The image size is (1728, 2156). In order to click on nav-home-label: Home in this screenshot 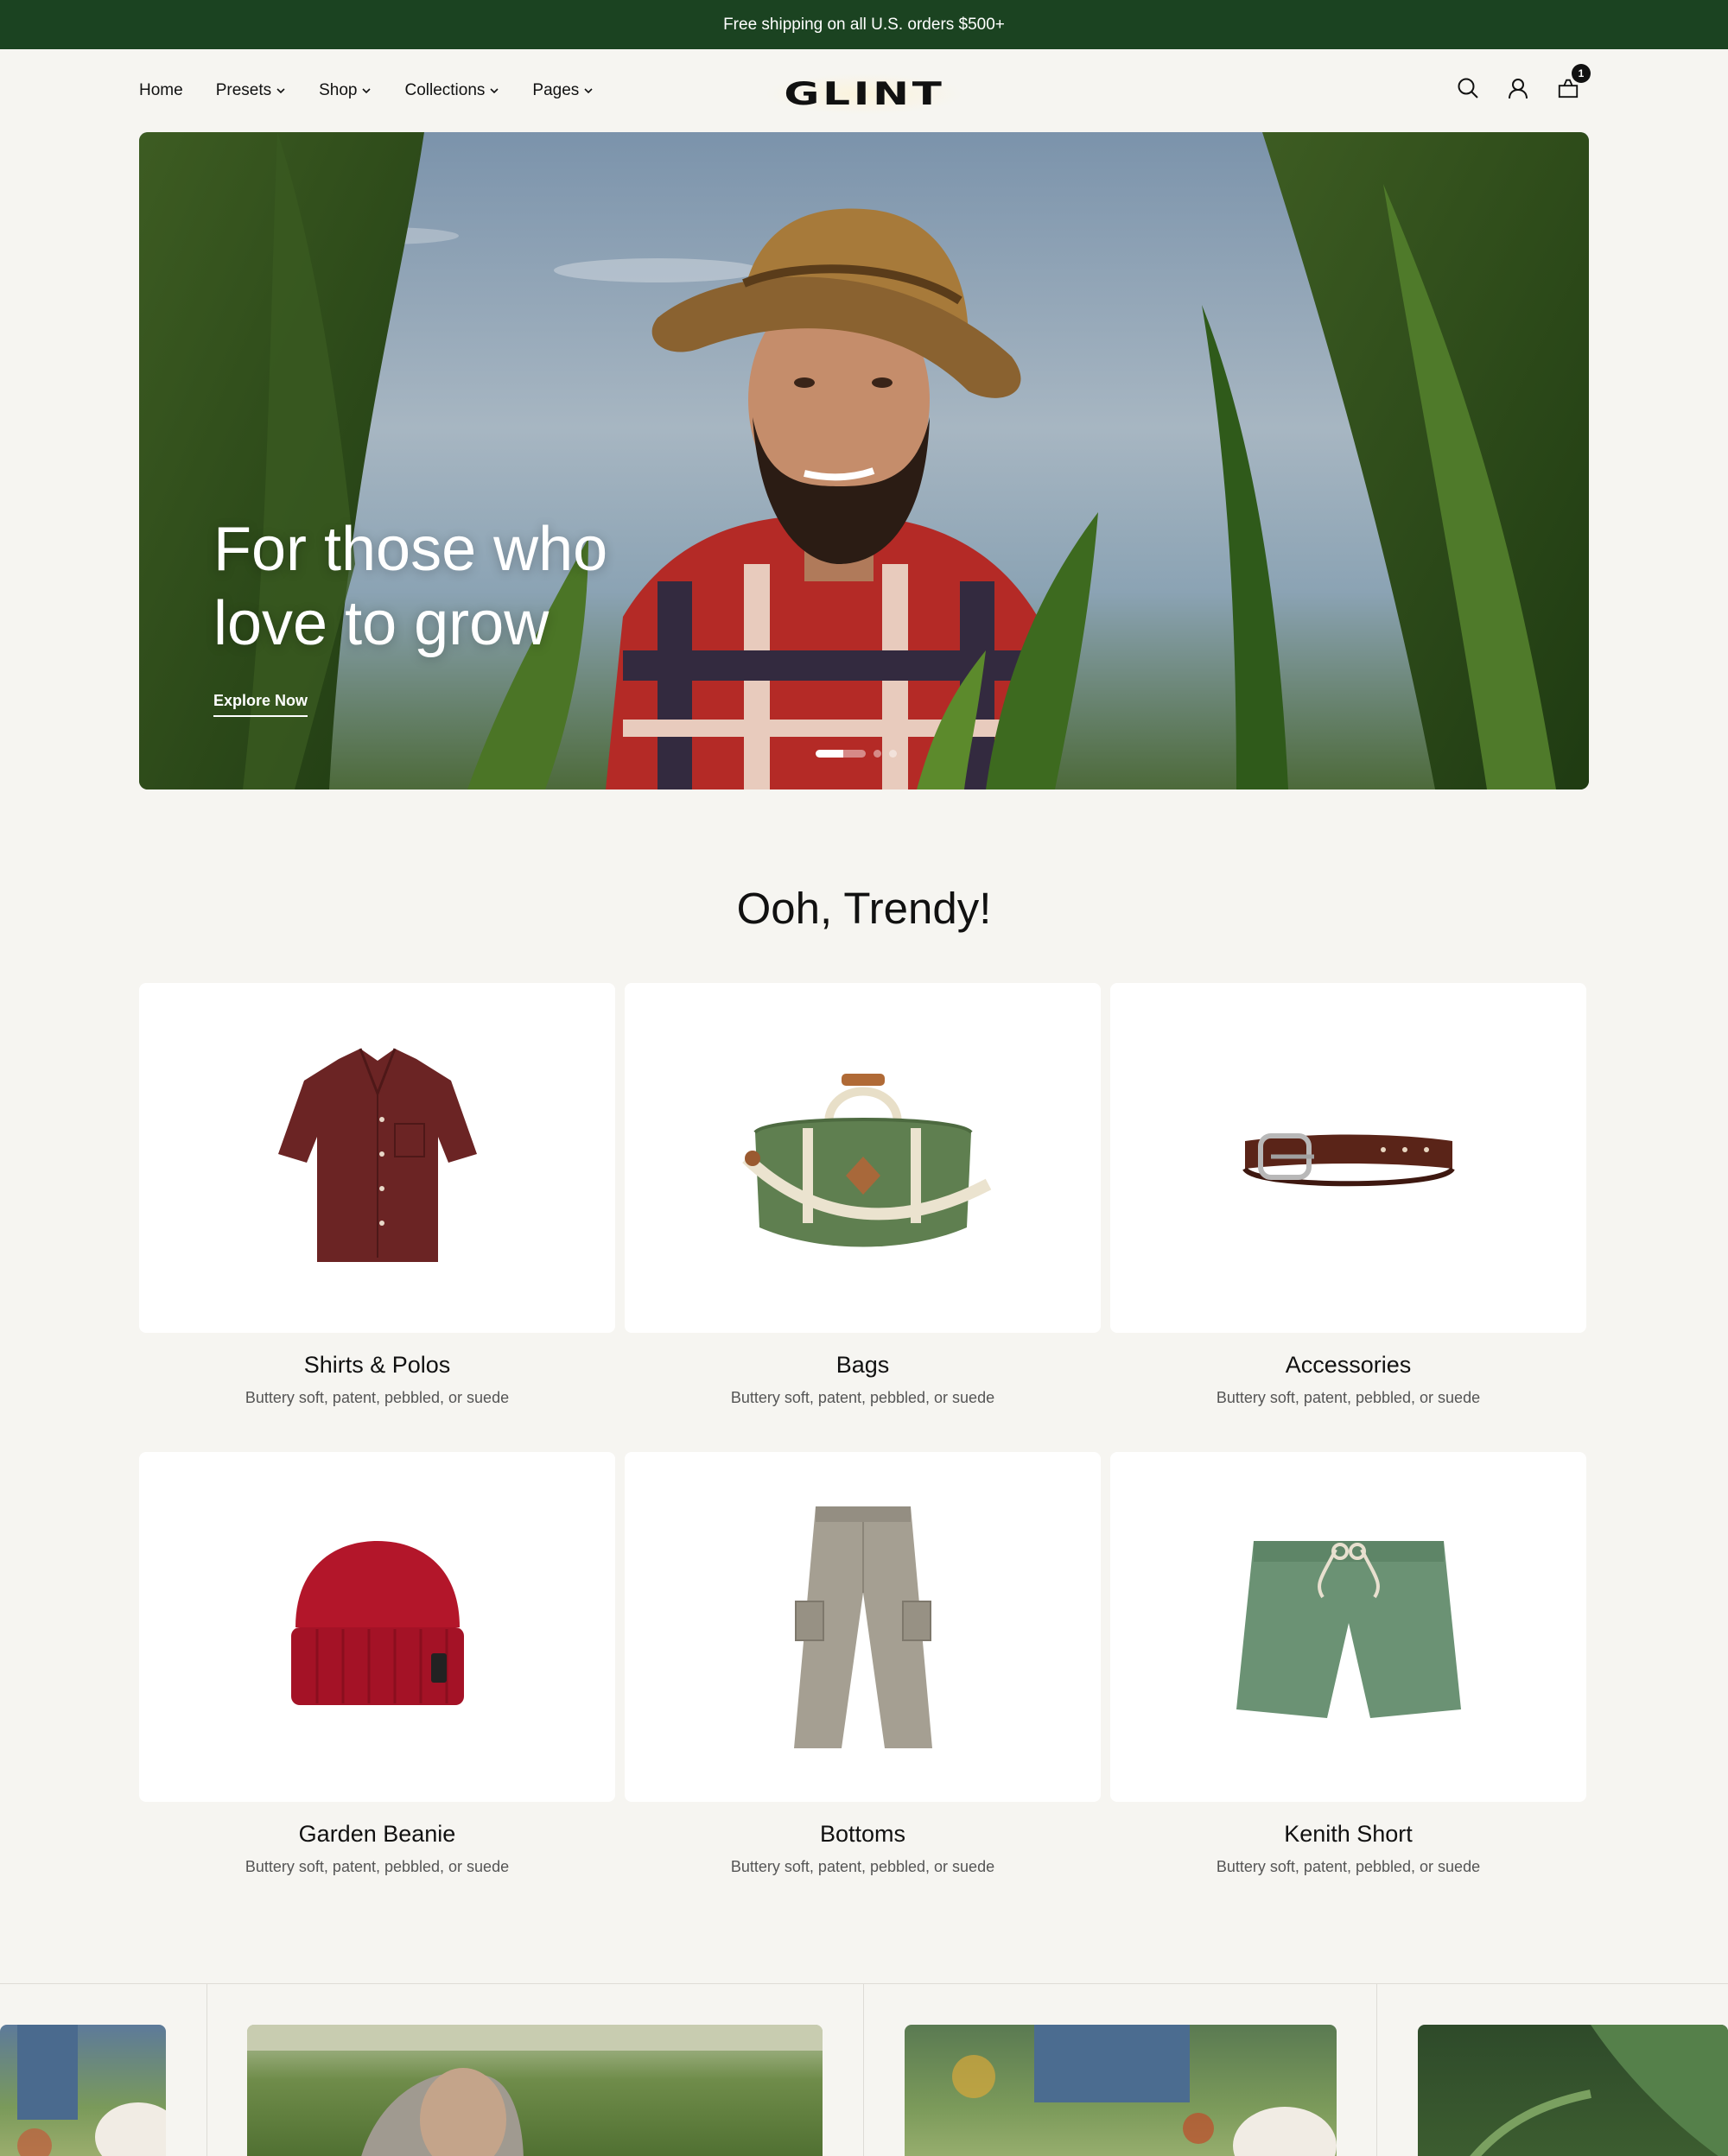, I will do `click(161, 89)`.